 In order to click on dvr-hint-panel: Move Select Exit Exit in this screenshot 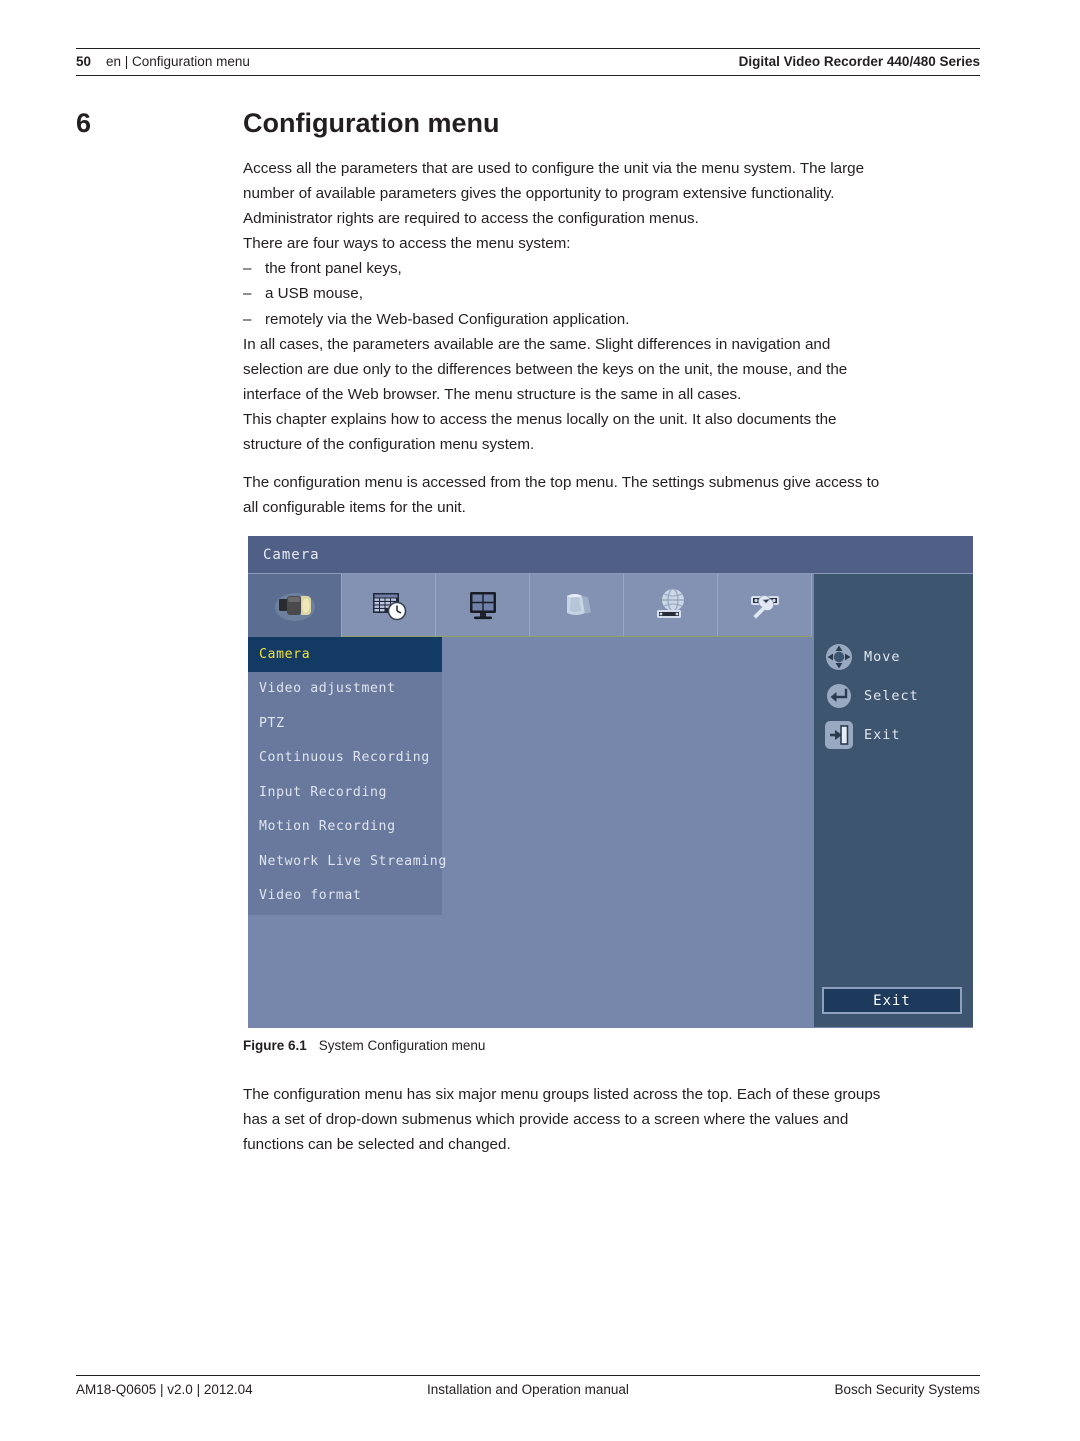, I will do `click(893, 800)`.